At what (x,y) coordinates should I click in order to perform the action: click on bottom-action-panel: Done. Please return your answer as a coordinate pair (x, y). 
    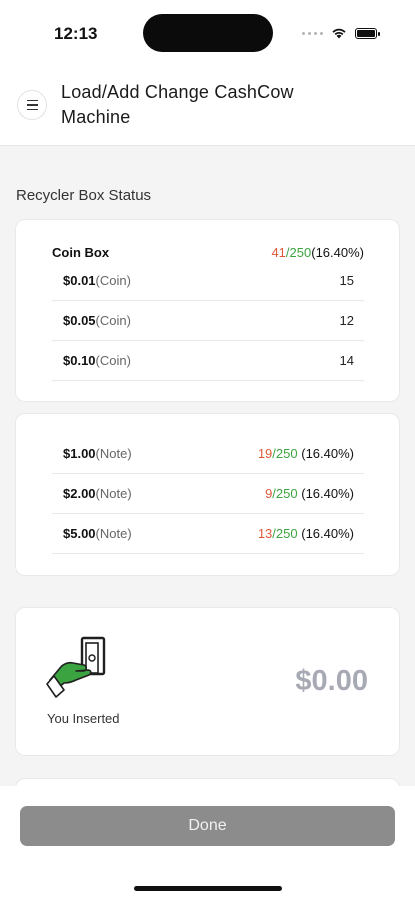
    Looking at the image, I should click on (207, 843).